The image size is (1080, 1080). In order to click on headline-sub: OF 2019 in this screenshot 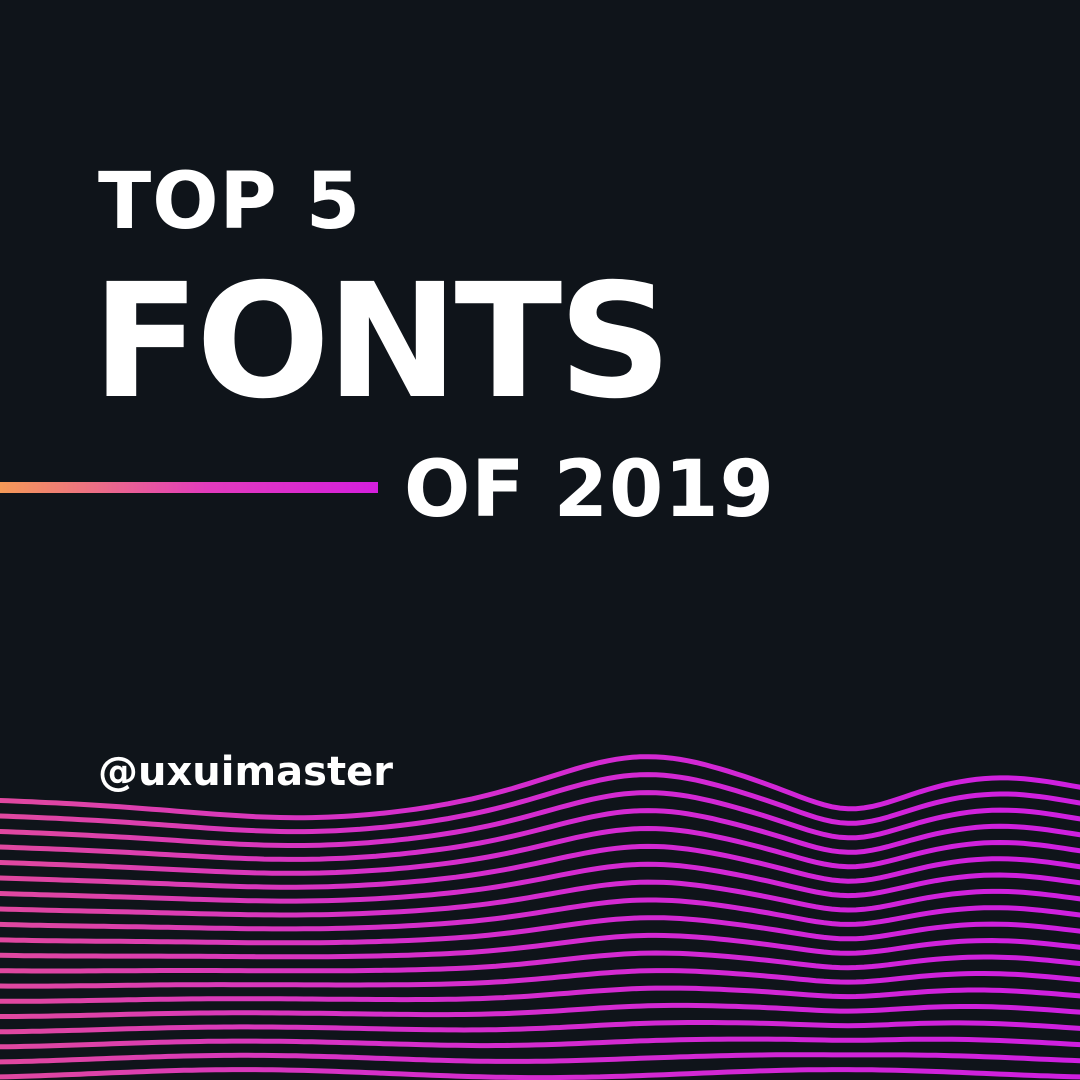, I will do `click(589, 490)`.